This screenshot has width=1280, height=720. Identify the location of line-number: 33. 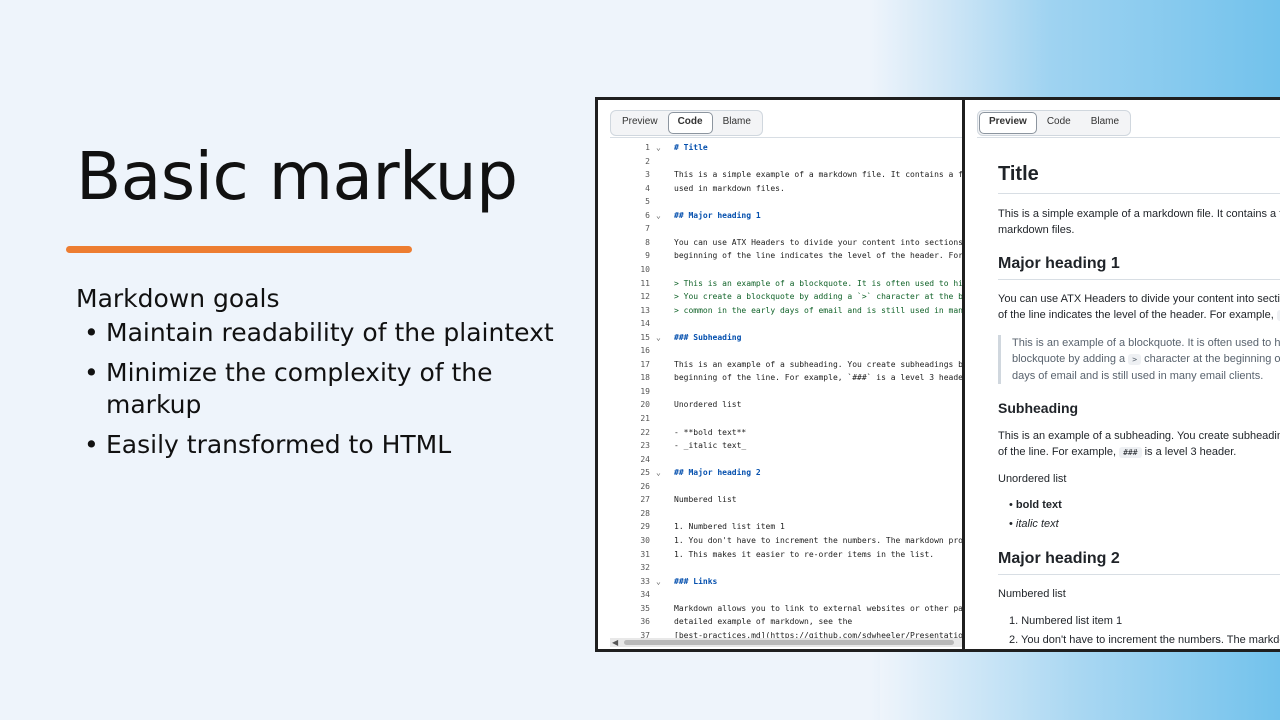
(645, 581).